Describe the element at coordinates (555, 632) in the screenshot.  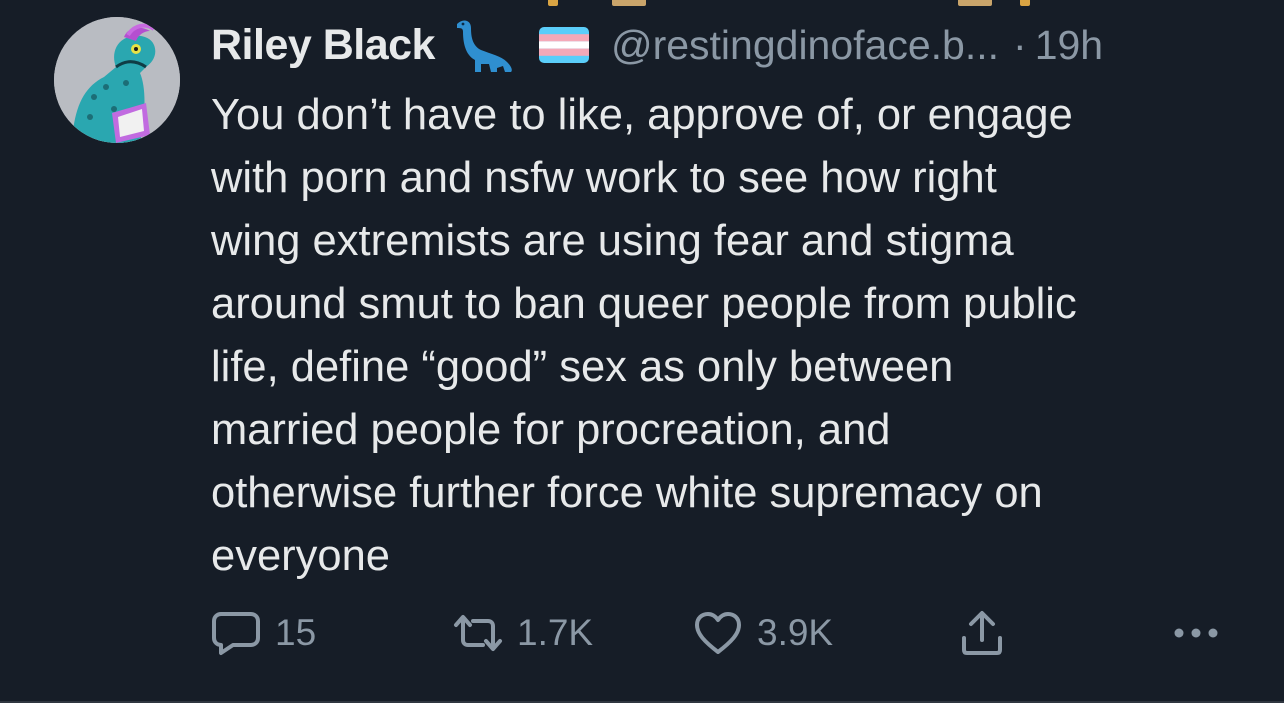
I see `retweet-count: 1.7K` at that location.